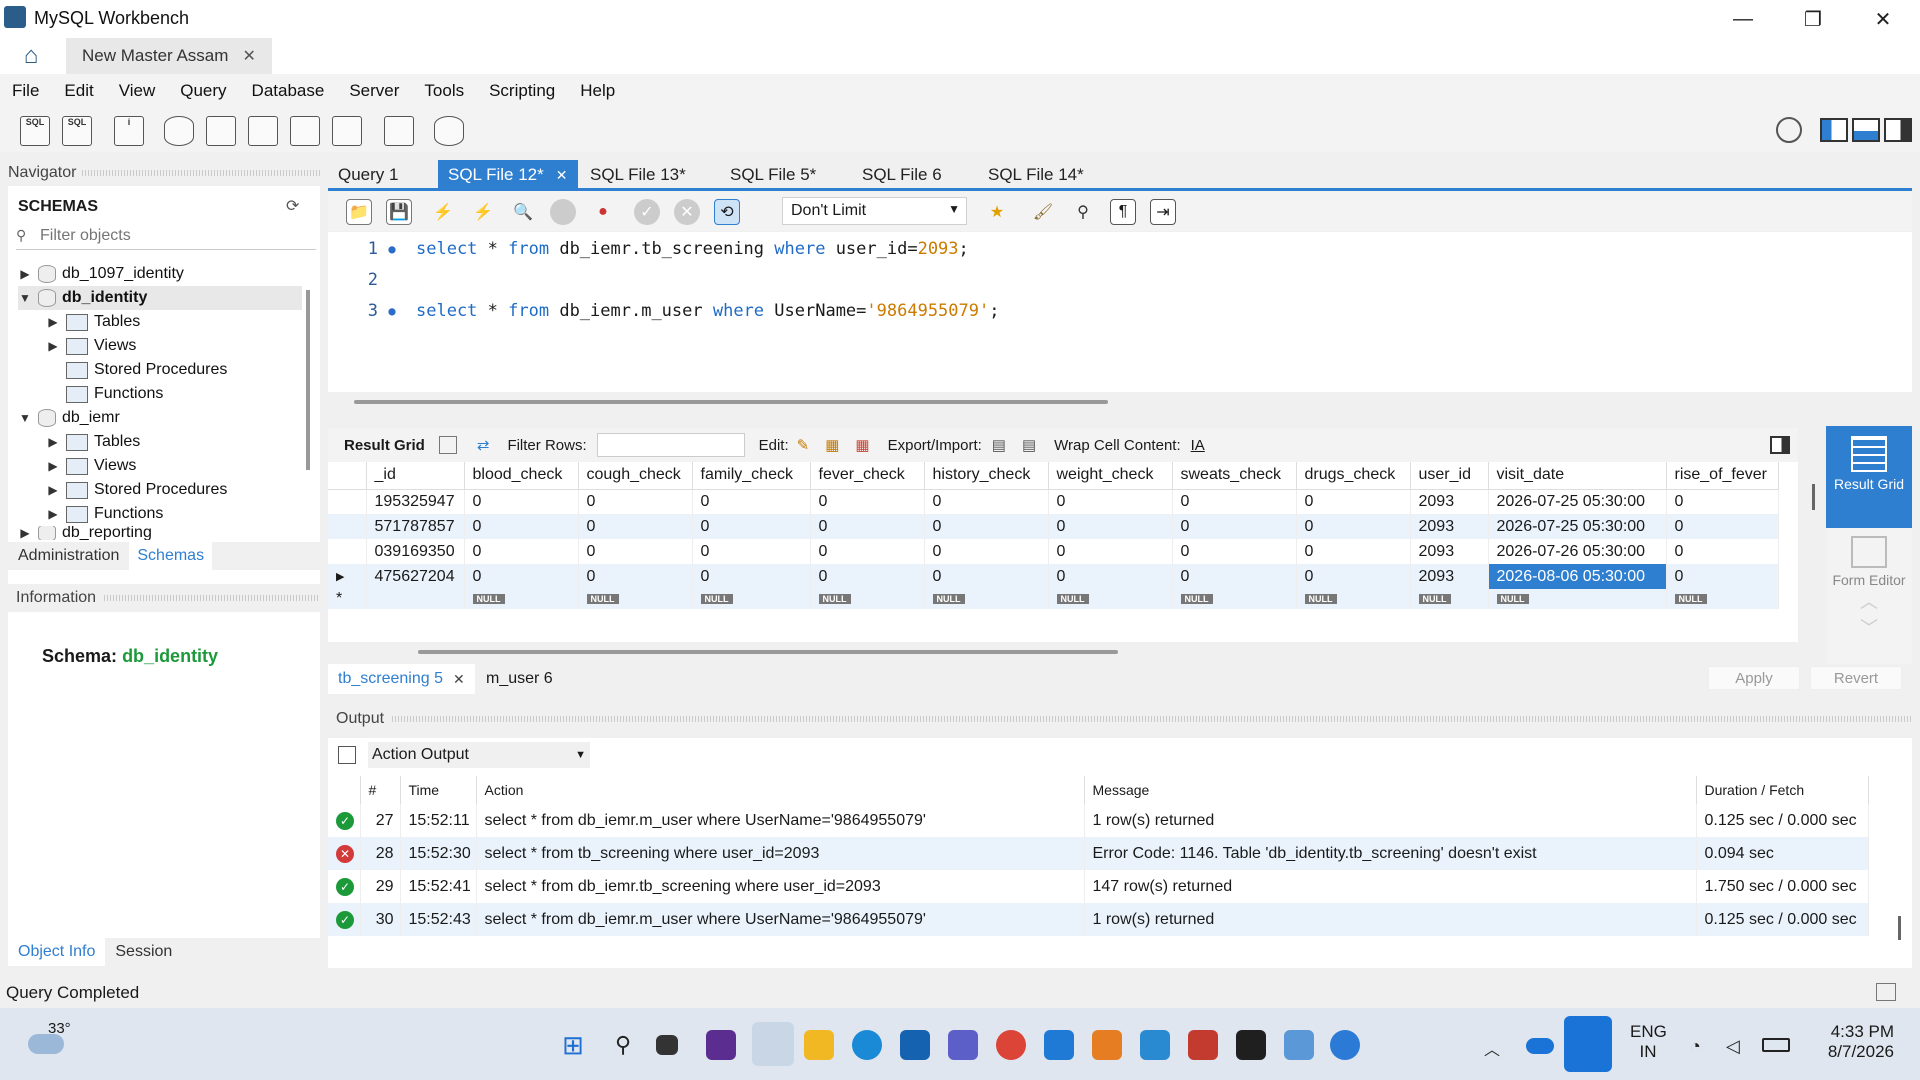  What do you see at coordinates (1869, 477) in the screenshot?
I see `result-grid-panel-button: Result Grid` at bounding box center [1869, 477].